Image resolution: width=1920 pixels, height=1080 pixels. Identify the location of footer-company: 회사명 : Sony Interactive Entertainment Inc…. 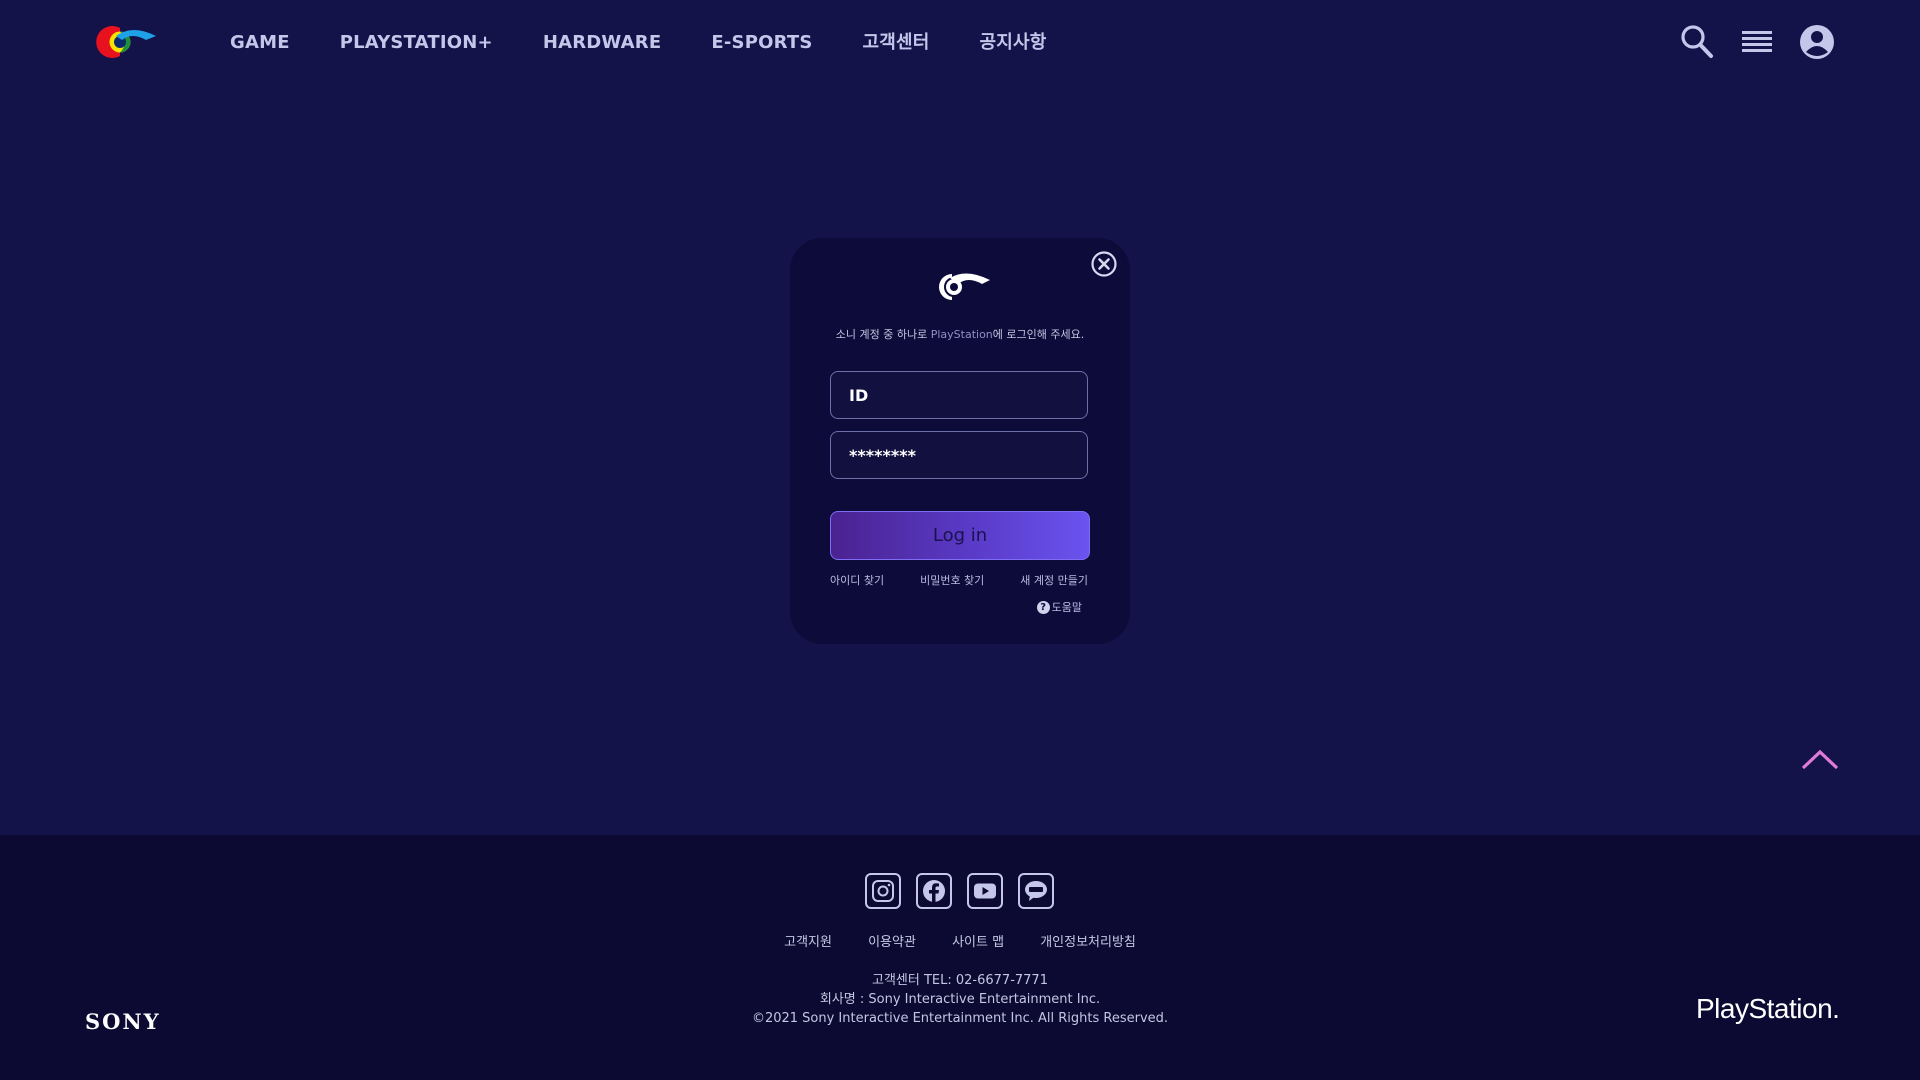
(960, 999).